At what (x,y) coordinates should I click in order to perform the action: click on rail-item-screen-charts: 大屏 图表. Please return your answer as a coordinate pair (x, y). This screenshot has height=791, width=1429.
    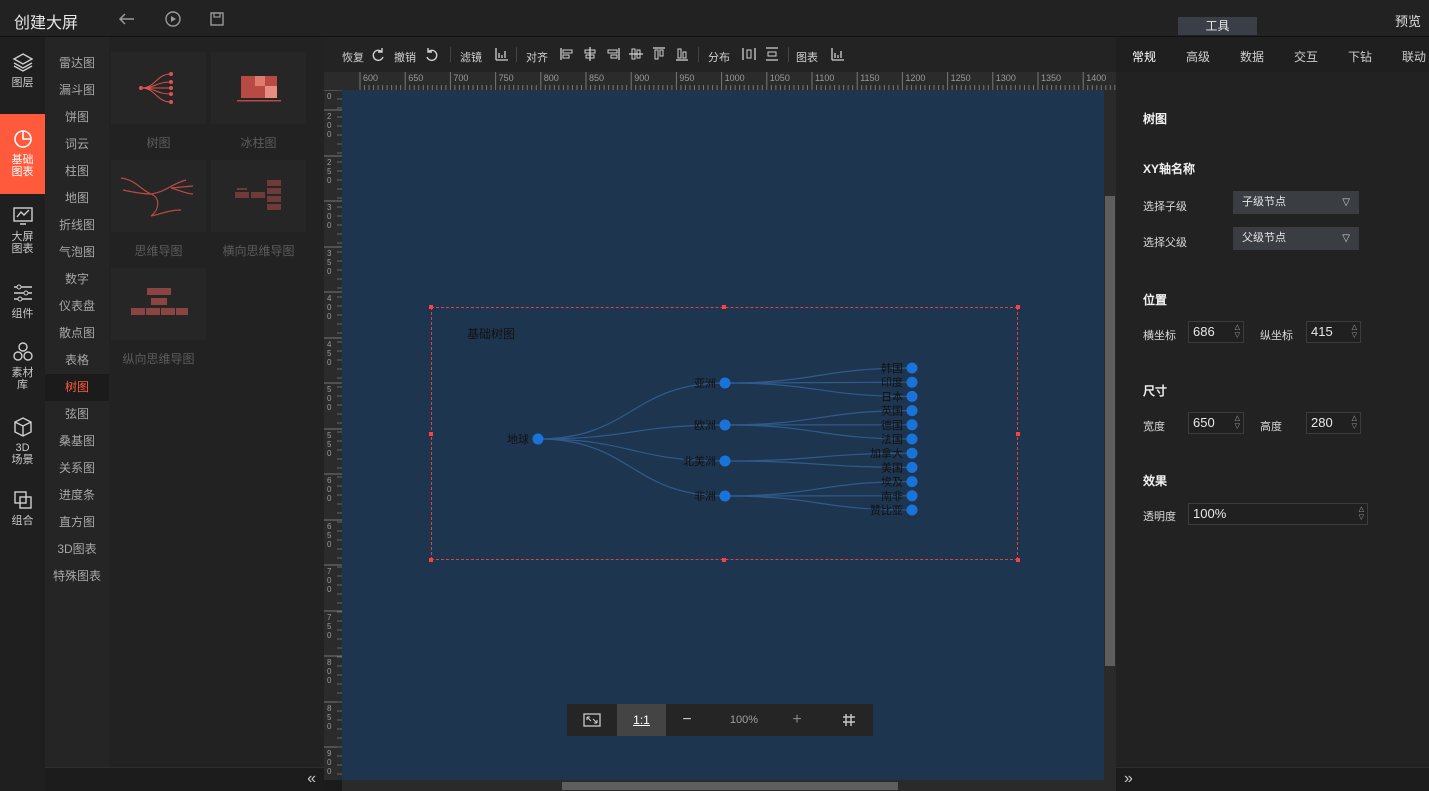
    Looking at the image, I should click on (22, 231).